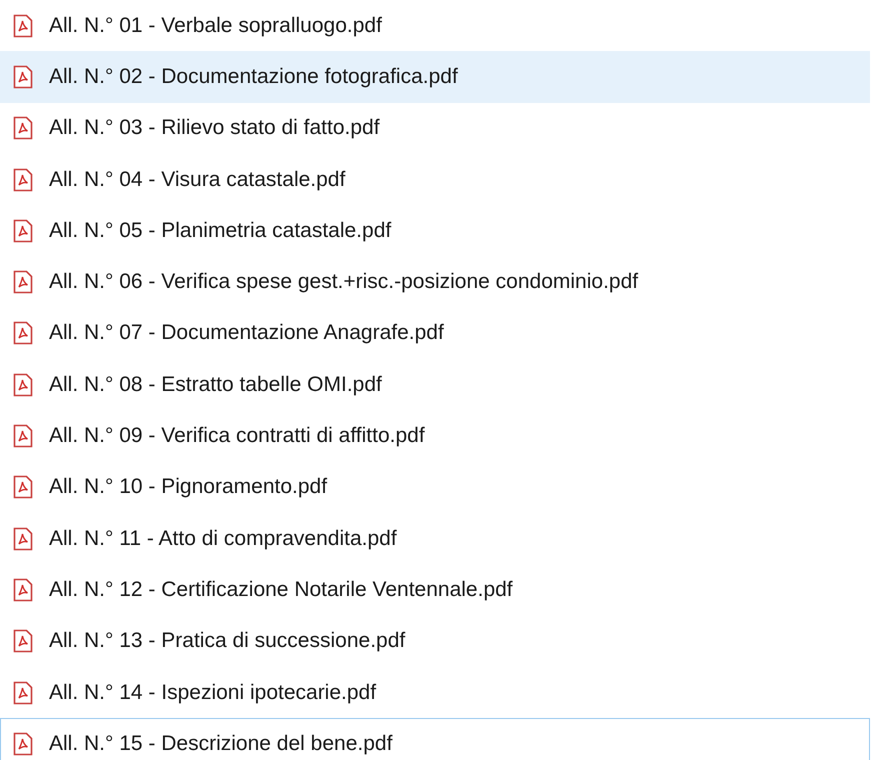 The image size is (874, 760). What do you see at coordinates (435, 26) in the screenshot?
I see `file-item: All. N.° 01 - Verbale sopralluogo.pdf` at bounding box center [435, 26].